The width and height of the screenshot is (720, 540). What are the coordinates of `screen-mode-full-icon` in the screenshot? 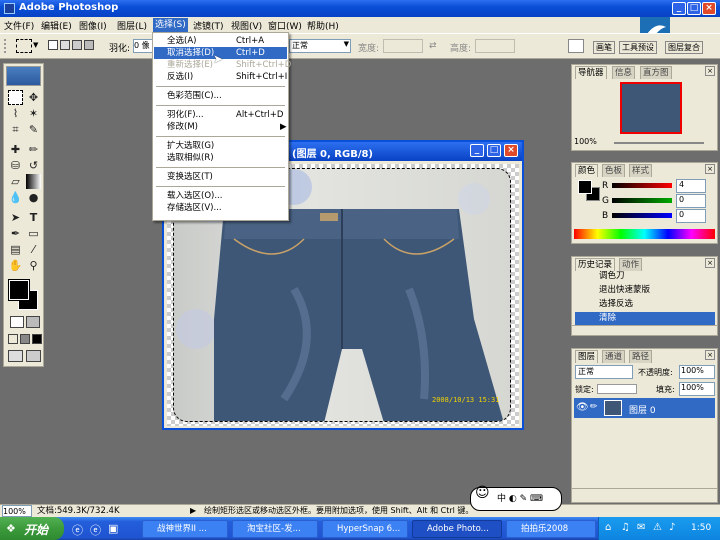 It's located at (37, 339).